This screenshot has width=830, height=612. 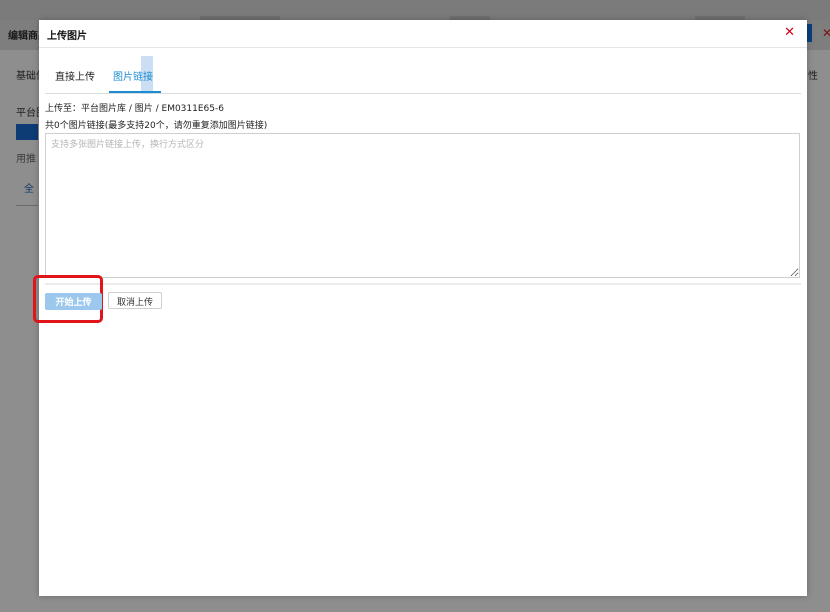 What do you see at coordinates (135, 92) in the screenshot?
I see `active-tab-indicator` at bounding box center [135, 92].